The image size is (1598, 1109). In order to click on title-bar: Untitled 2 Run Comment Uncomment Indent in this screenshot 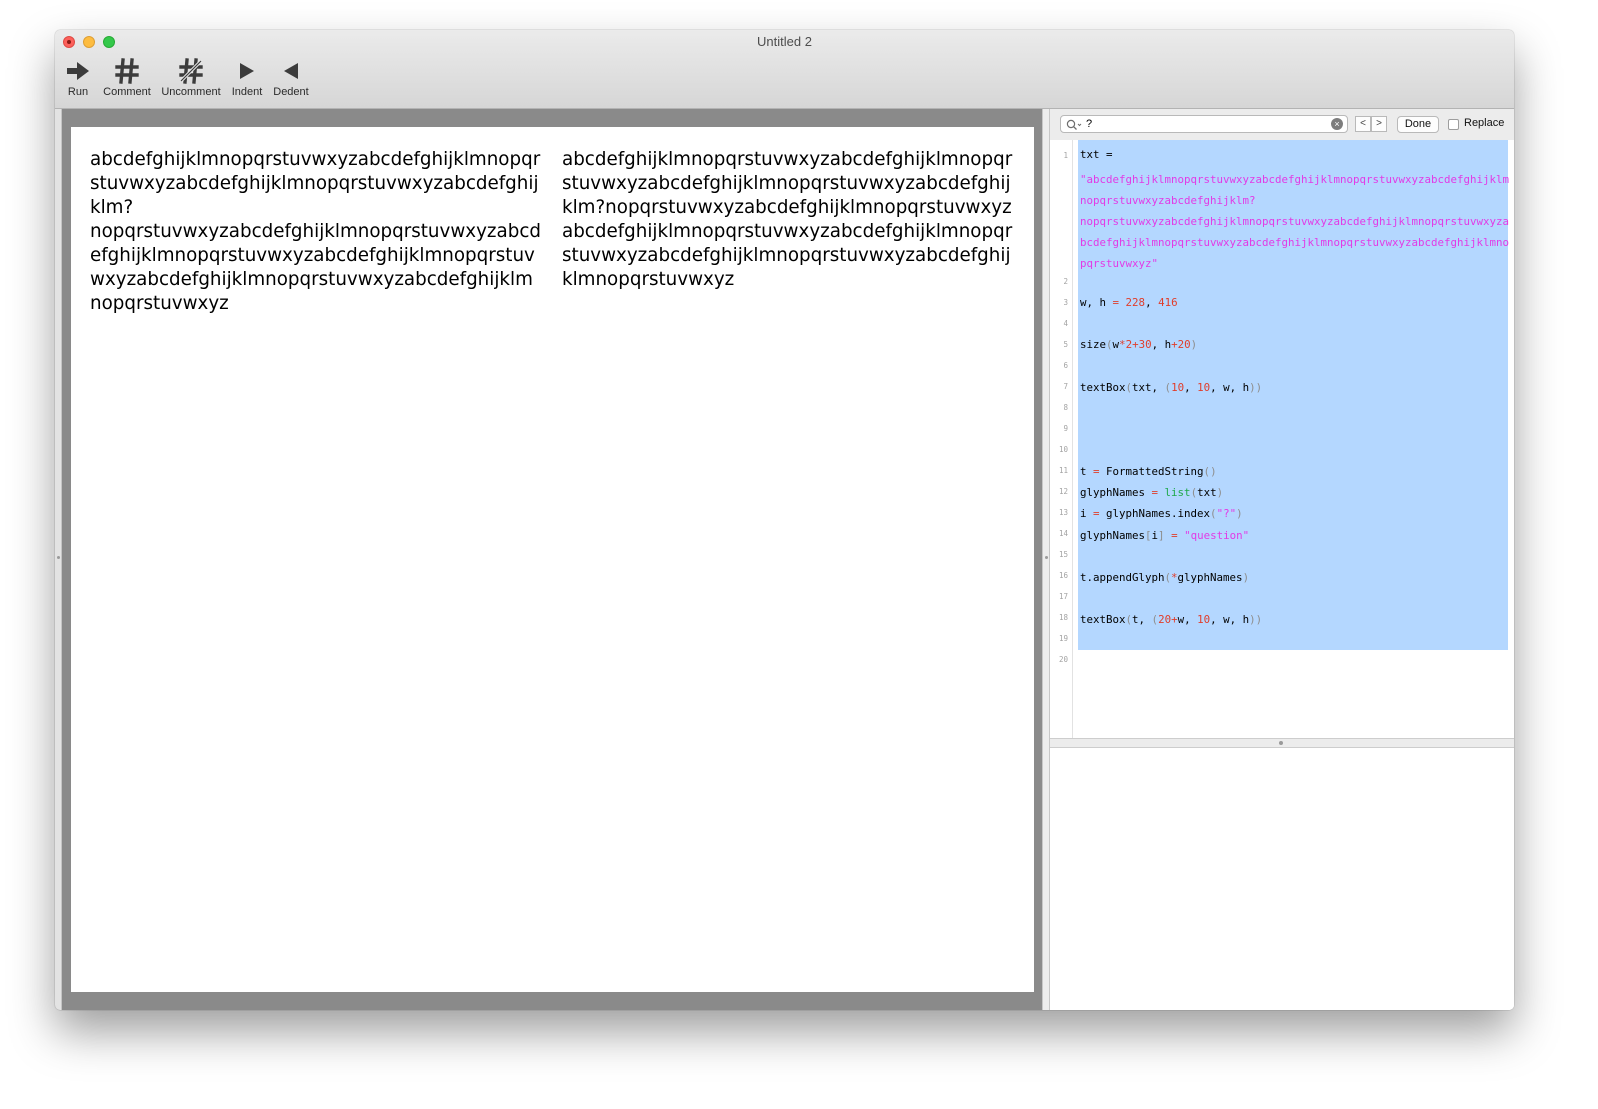, I will do `click(784, 69)`.